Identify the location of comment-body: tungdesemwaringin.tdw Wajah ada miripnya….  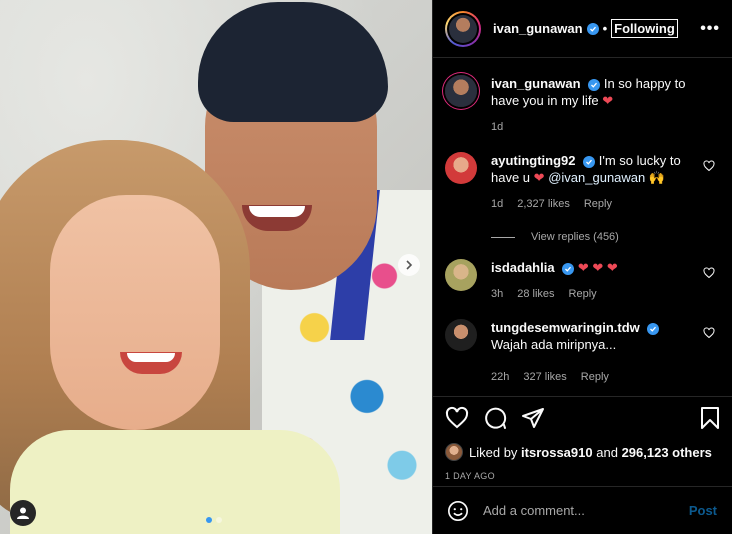
(604, 352).